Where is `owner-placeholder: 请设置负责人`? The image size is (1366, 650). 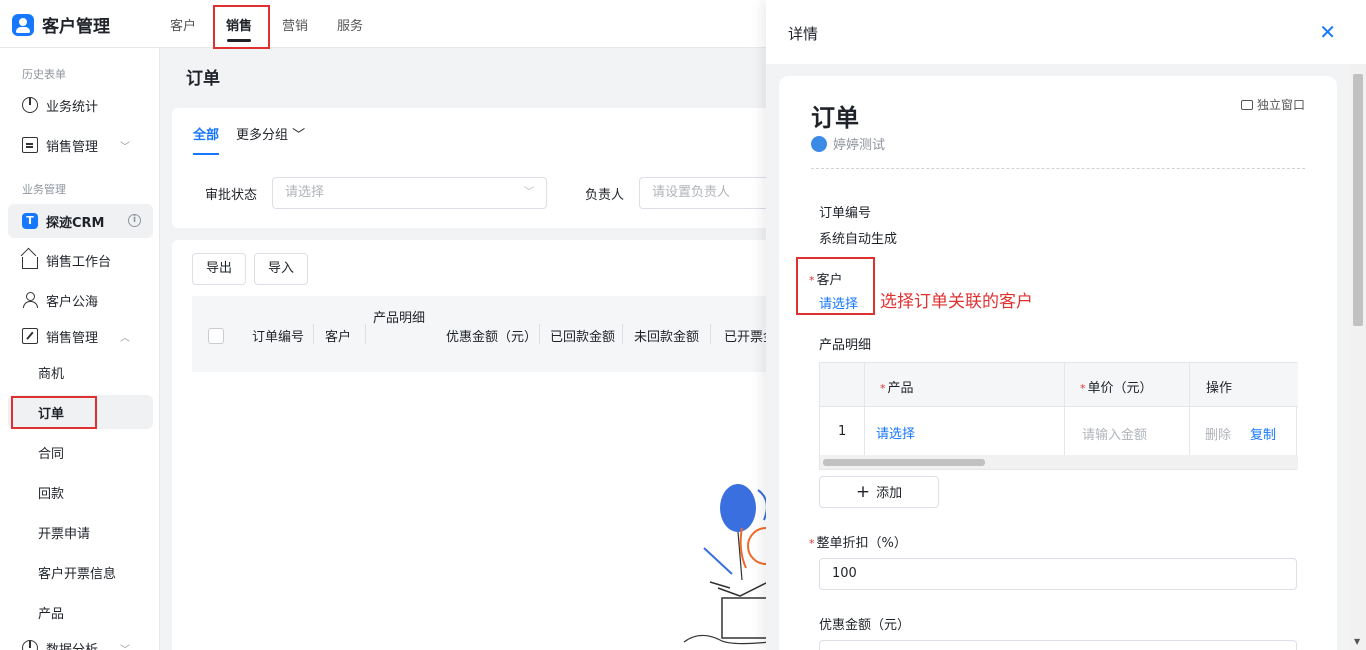 owner-placeholder: 请设置负责人 is located at coordinates (691, 192).